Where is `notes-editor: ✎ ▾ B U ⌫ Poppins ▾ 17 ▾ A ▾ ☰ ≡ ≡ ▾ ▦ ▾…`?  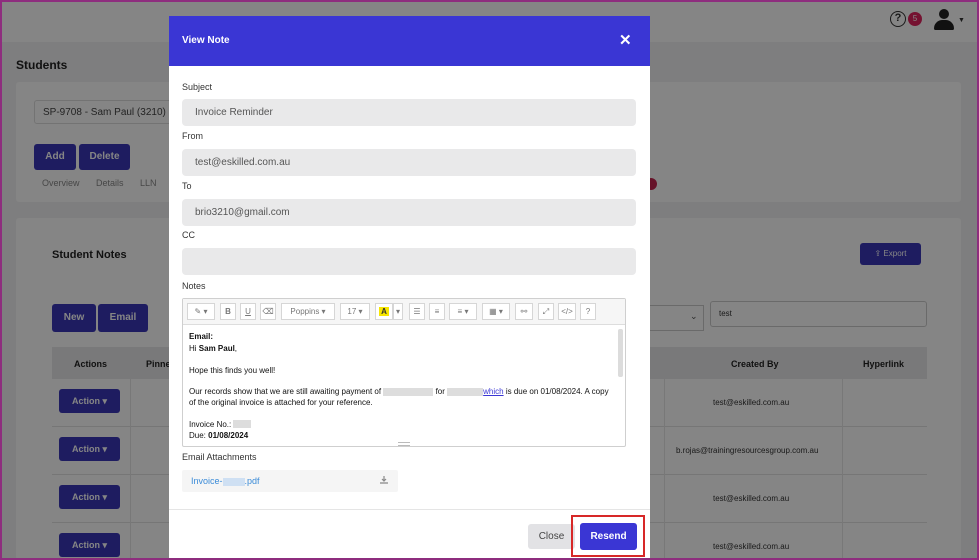
notes-editor: ✎ ▾ B U ⌫ Poppins ▾ 17 ▾ A ▾ ☰ ≡ ≡ ▾ ▦ ▾… is located at coordinates (404, 372).